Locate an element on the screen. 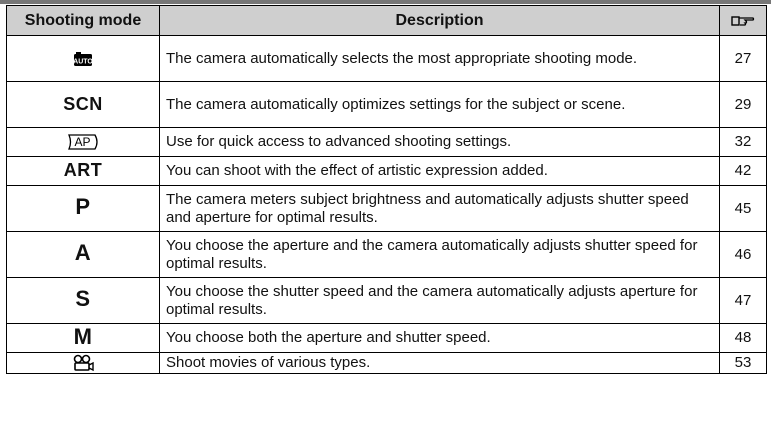 The image size is (771, 425). auto-camera-icon: AUTO is located at coordinates (83, 58).